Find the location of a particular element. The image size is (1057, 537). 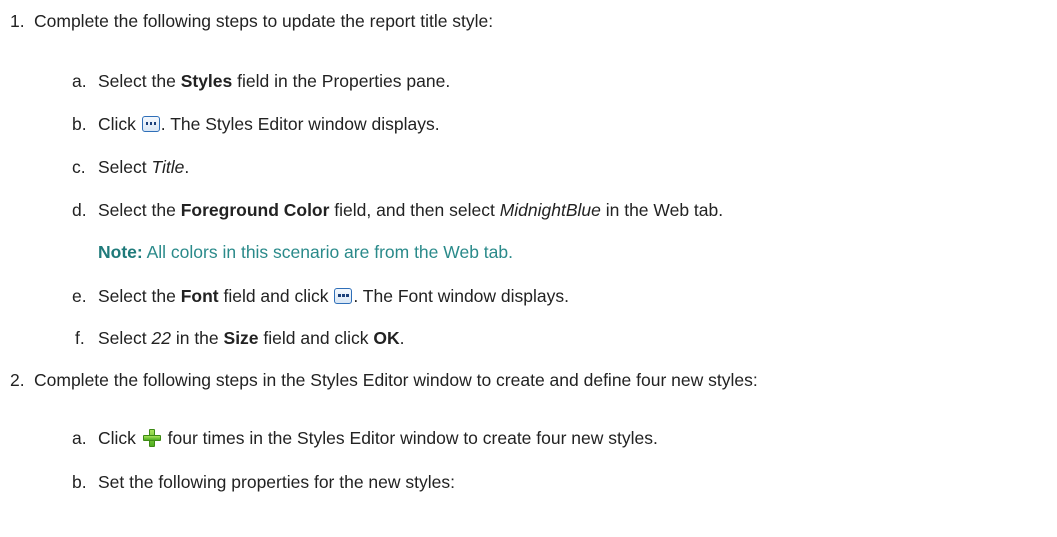

foreground-color-field-label: Foreground Color is located at coordinates (255, 210).